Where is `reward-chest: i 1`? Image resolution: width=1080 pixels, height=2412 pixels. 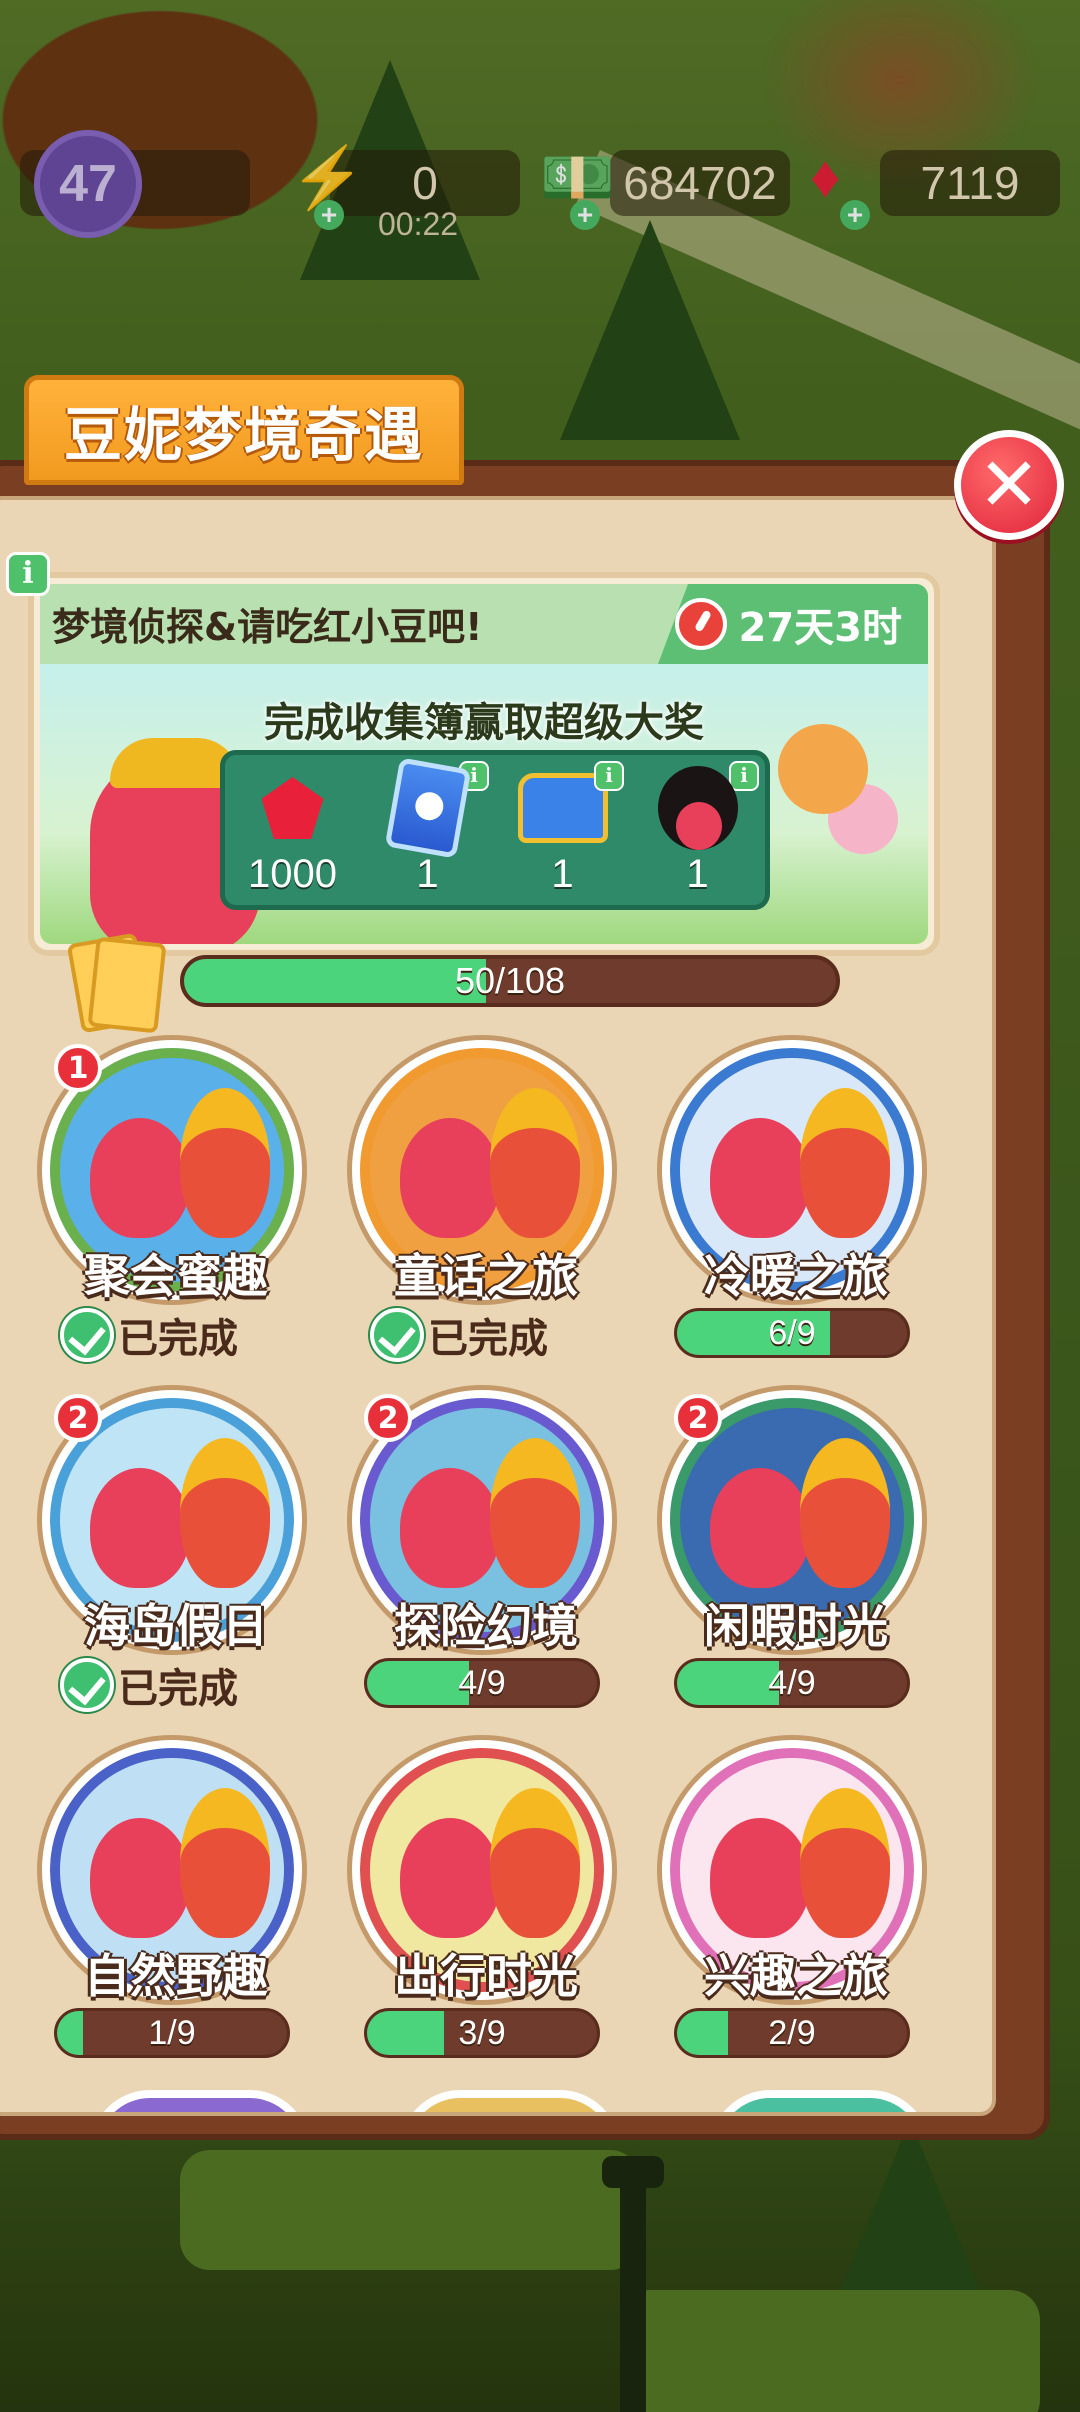 reward-chest: i 1 is located at coordinates (562, 830).